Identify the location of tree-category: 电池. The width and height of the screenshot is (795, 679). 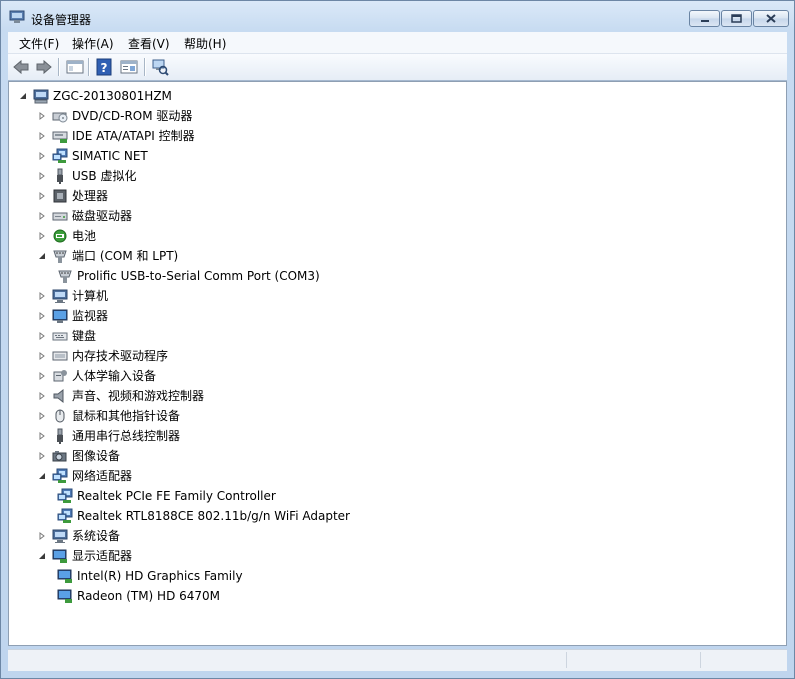
(67, 236).